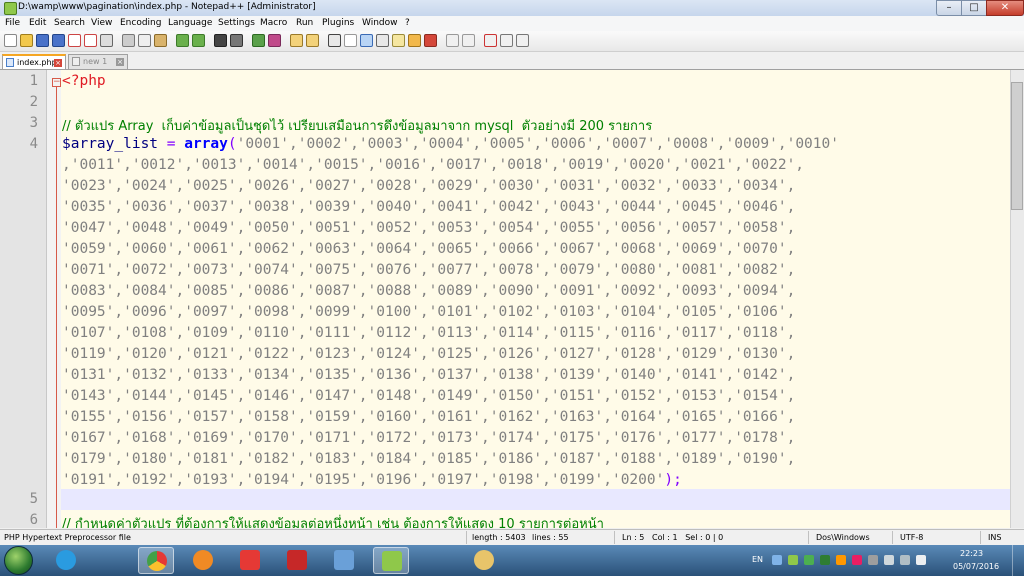 This screenshot has height=576, width=1024. I want to click on indent-guide-icon, so click(366, 40).